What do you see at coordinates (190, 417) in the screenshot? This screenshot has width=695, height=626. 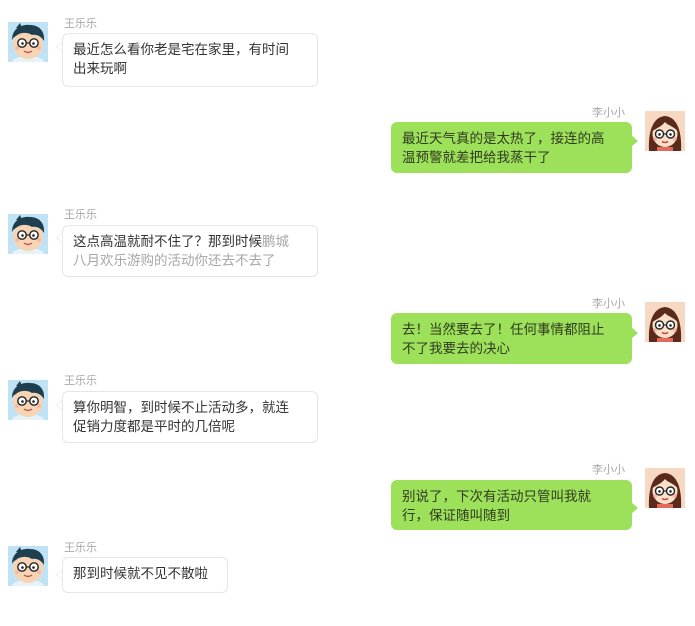 I see `message-bubble: 算你明智，到时候不止活动多，就连 促销力度都是平时的几倍呢` at bounding box center [190, 417].